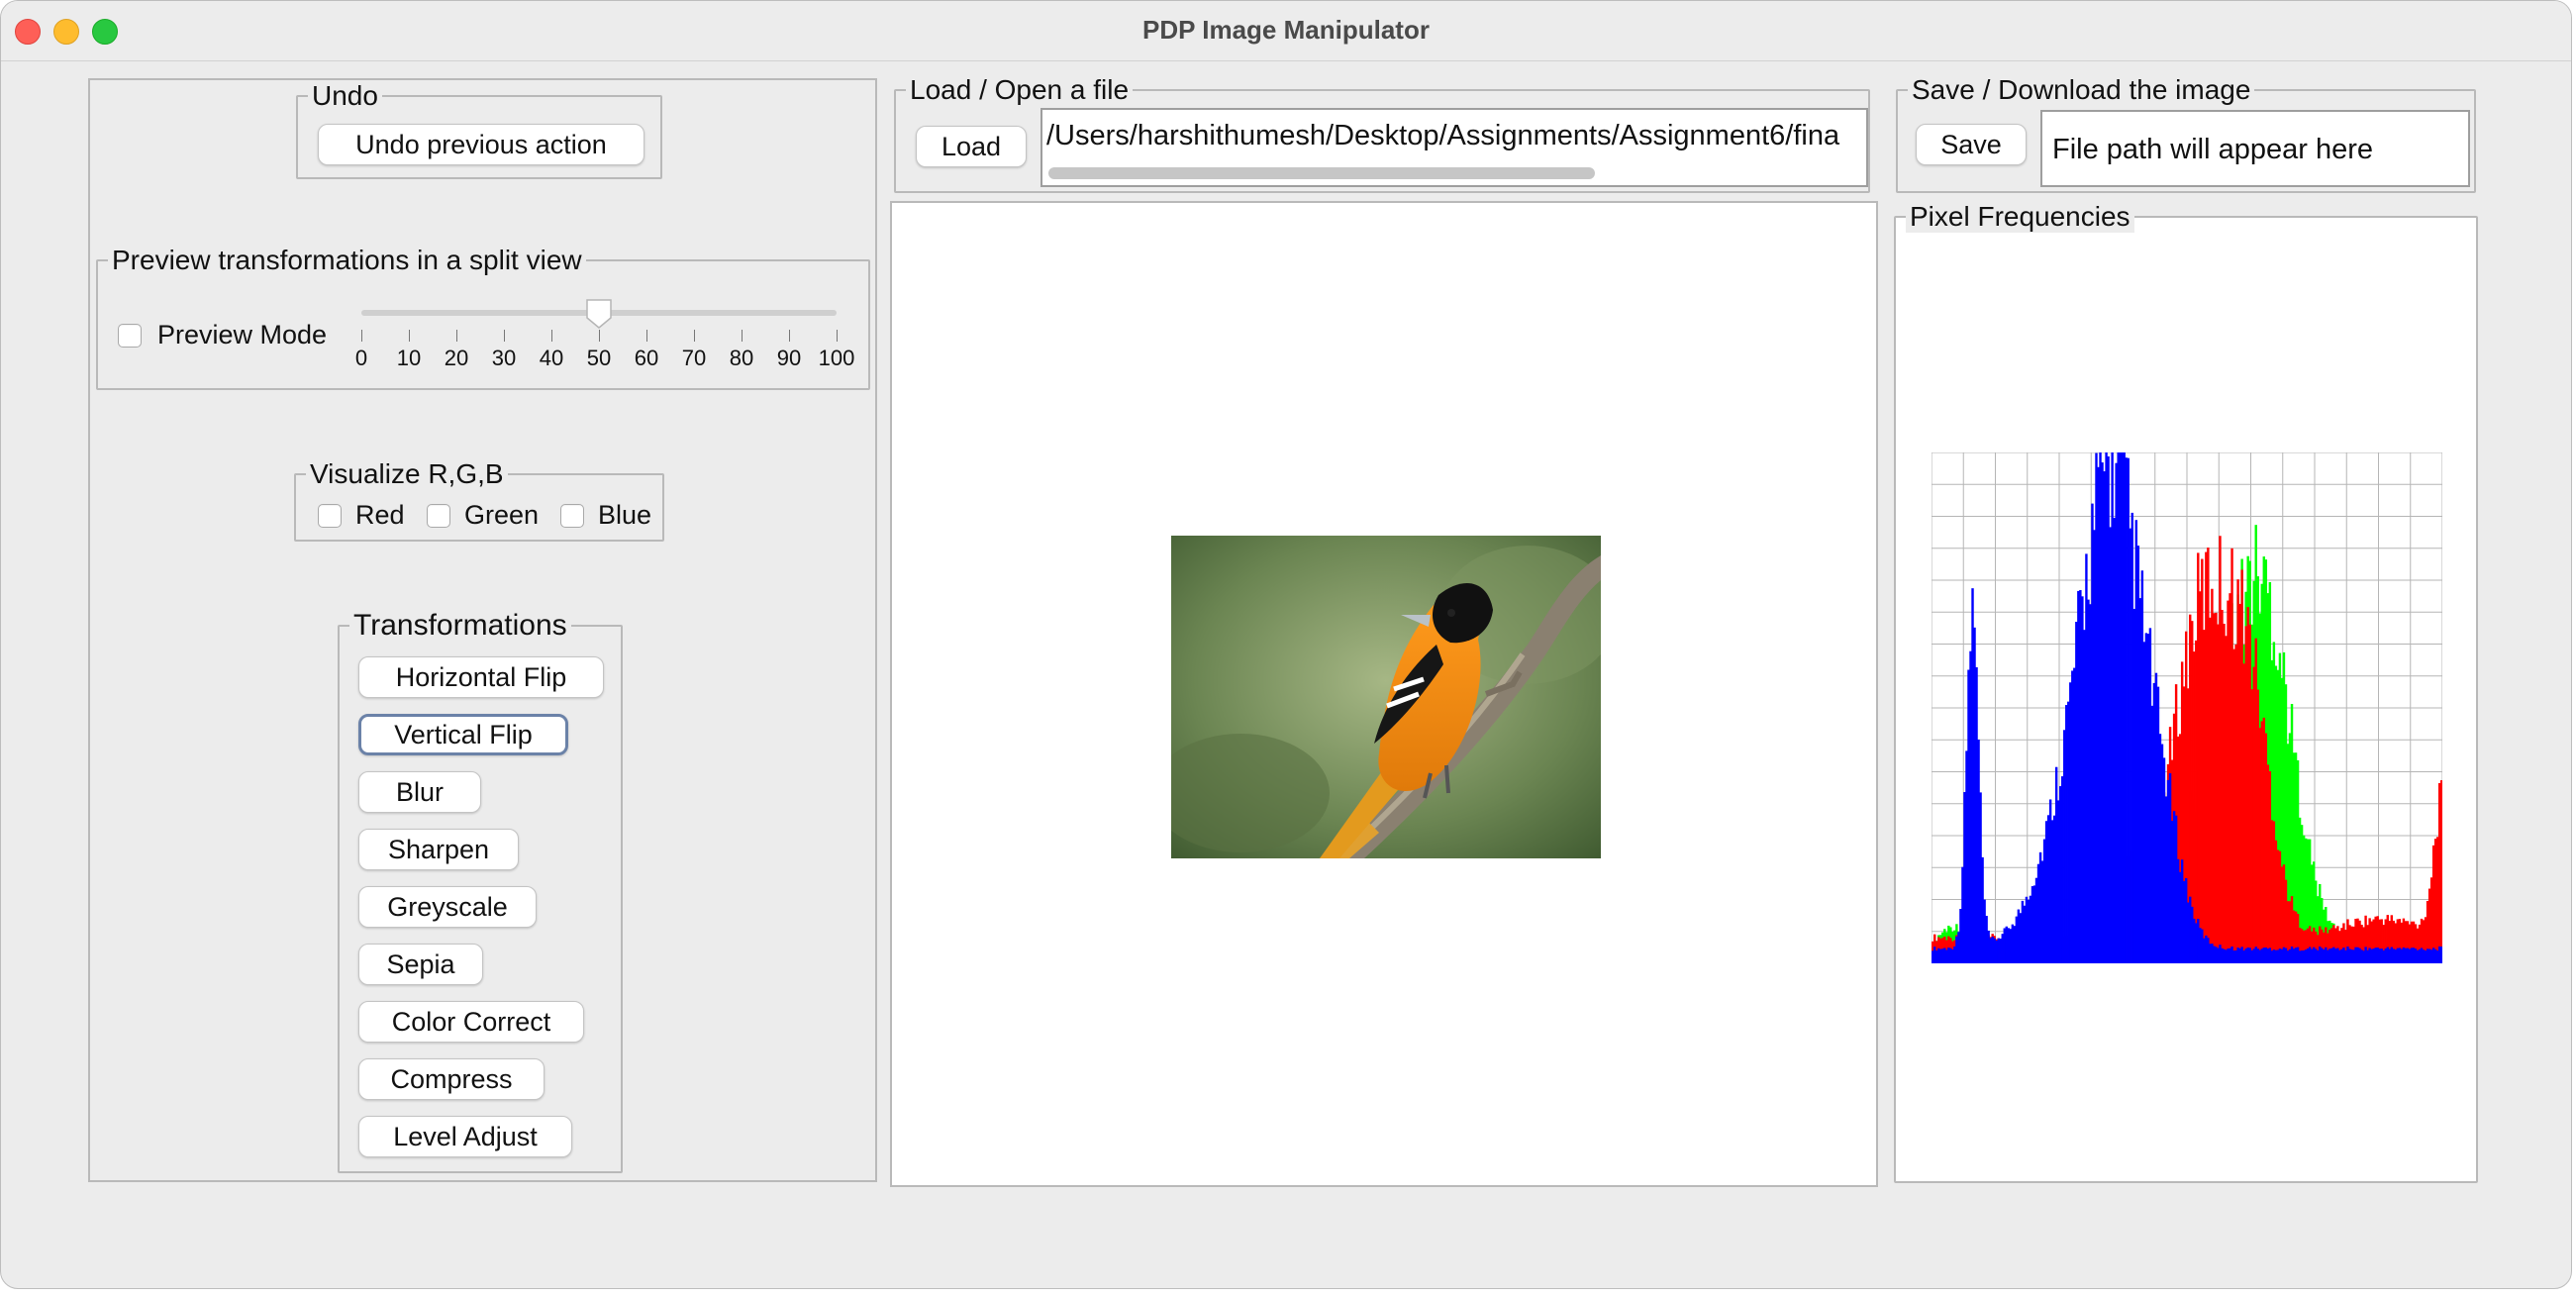  I want to click on preview-mode-label: Preview Mode, so click(243, 334).